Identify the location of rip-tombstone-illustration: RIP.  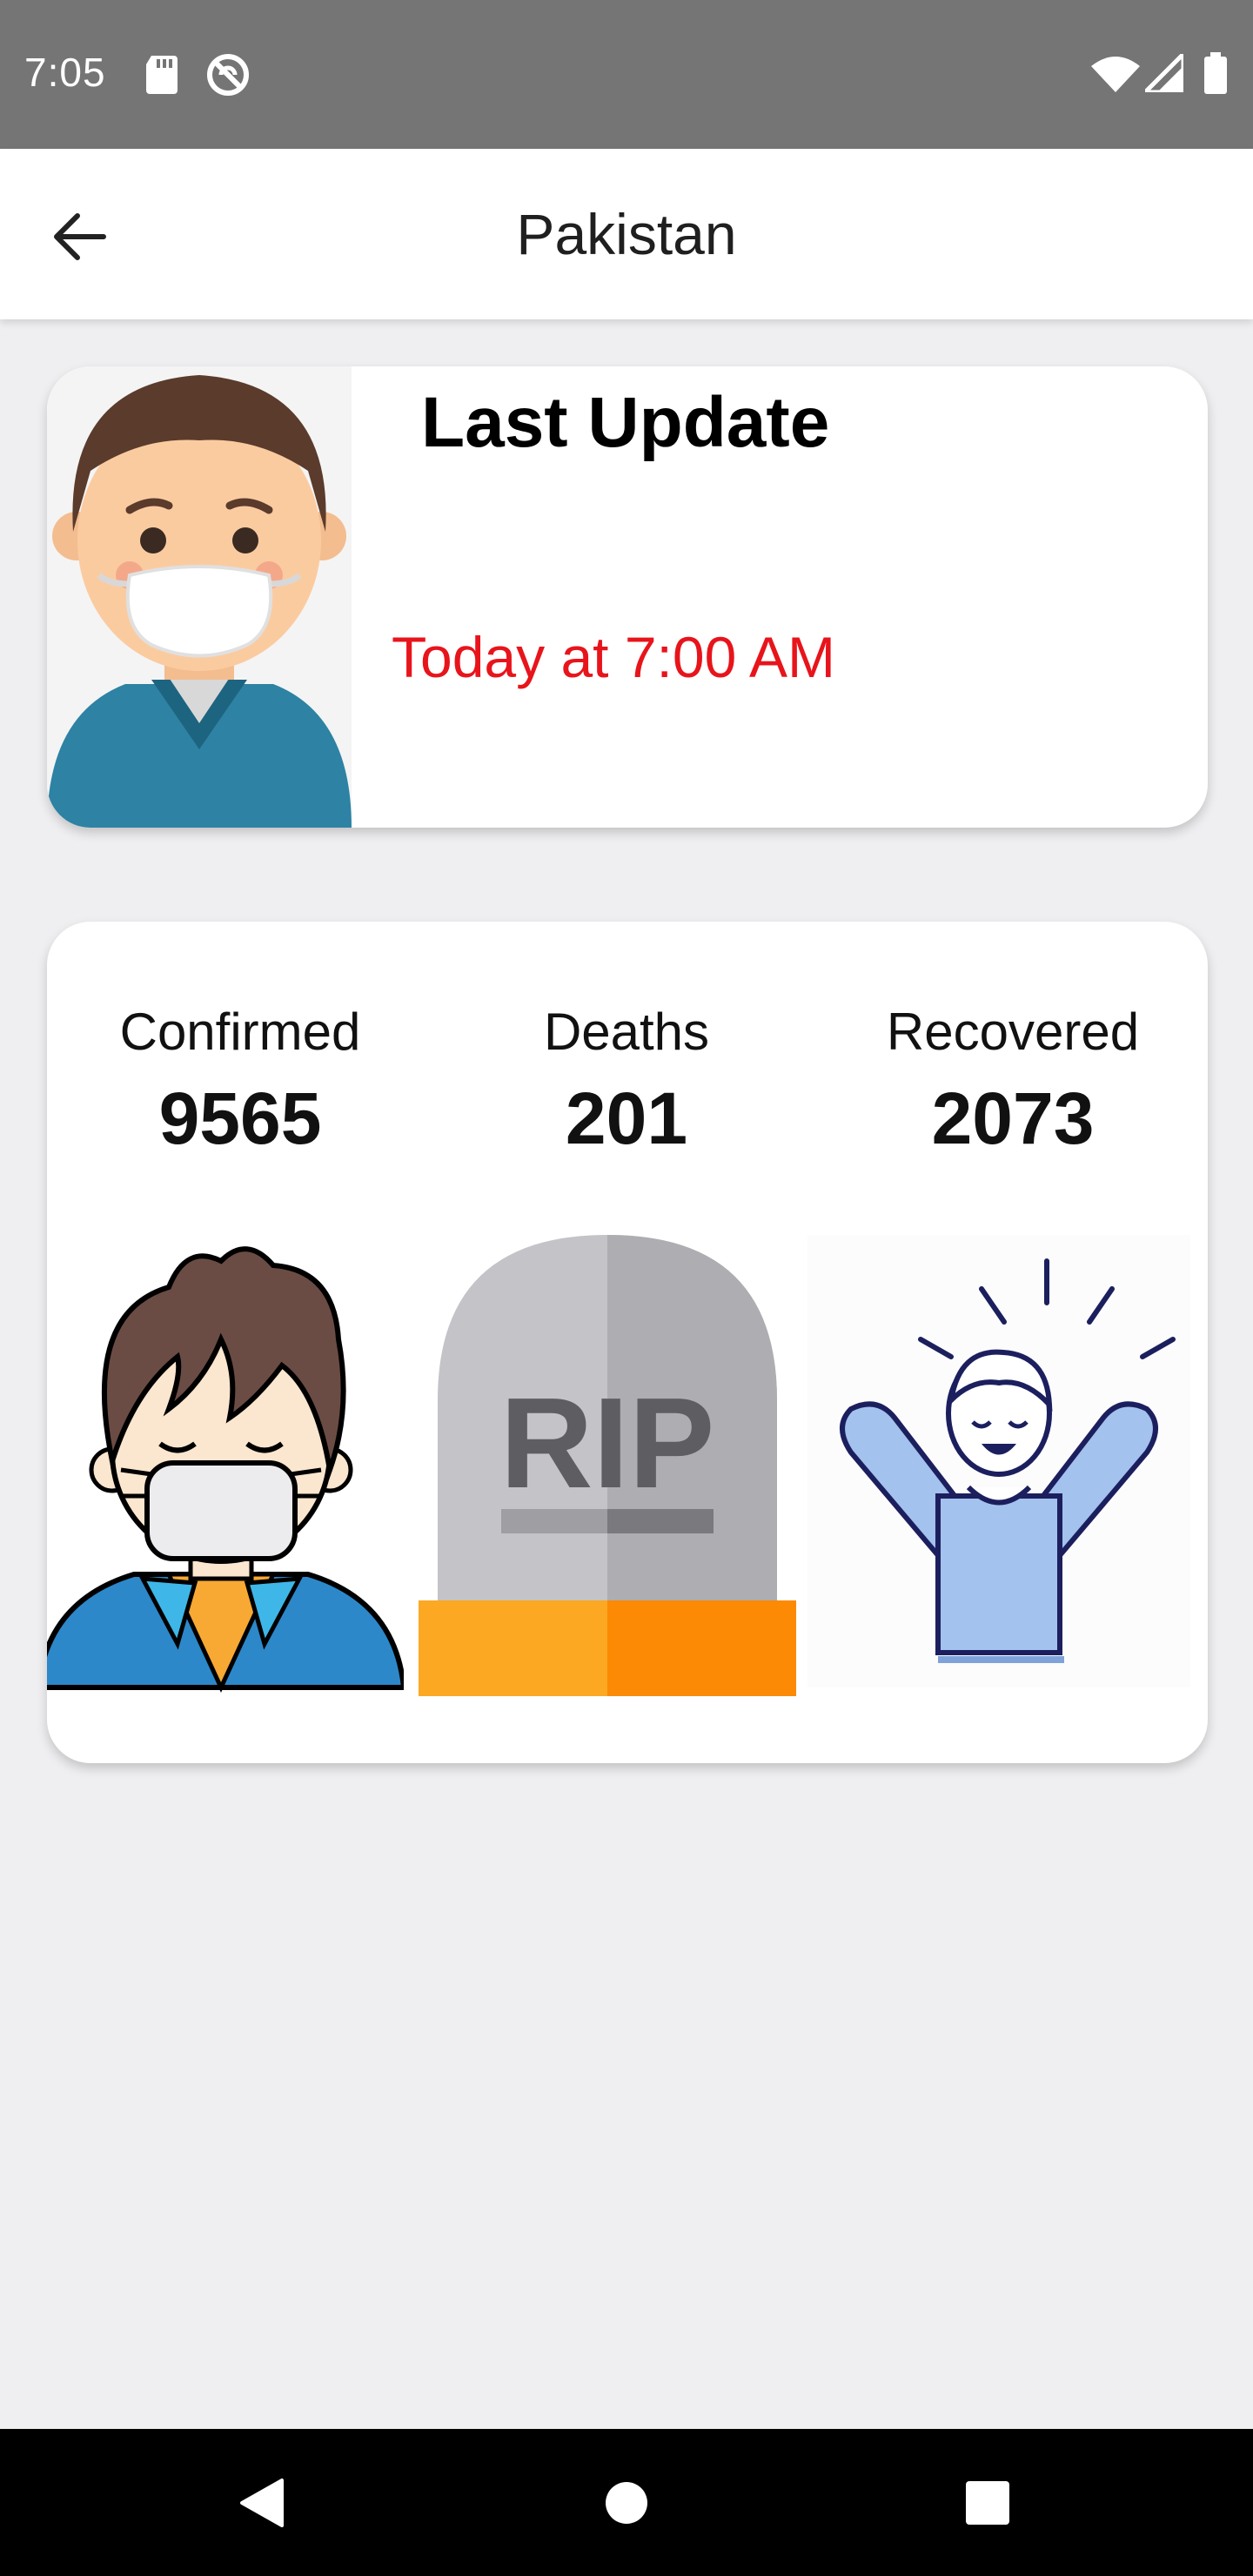
(607, 1466).